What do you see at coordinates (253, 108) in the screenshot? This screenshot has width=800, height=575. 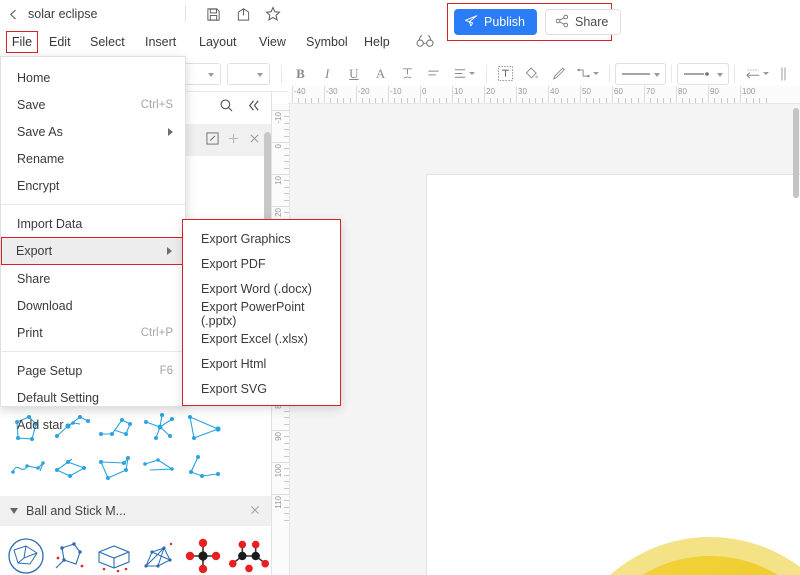 I see `collapse-panel-icon` at bounding box center [253, 108].